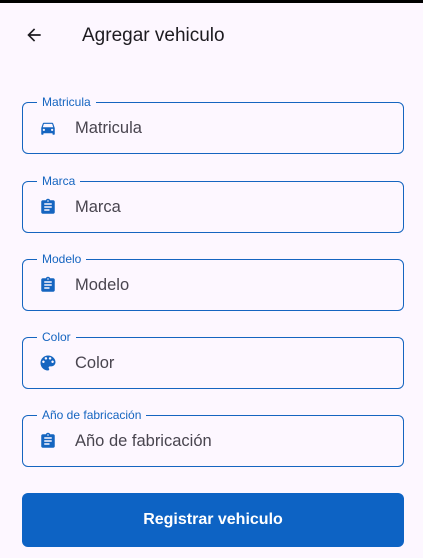  I want to click on app-bar: Agregar vehiculo, so click(211, 33).